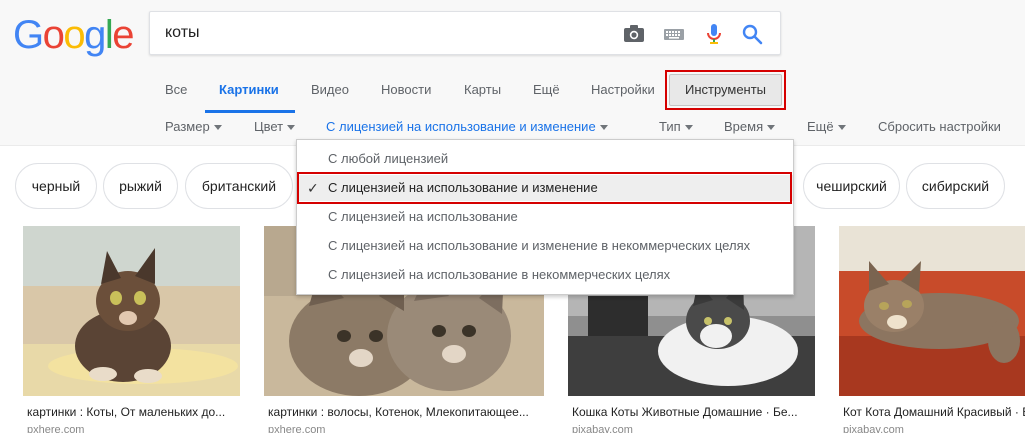 This screenshot has width=1025, height=433. I want to click on highlight-frame-selected-option, so click(544, 188).